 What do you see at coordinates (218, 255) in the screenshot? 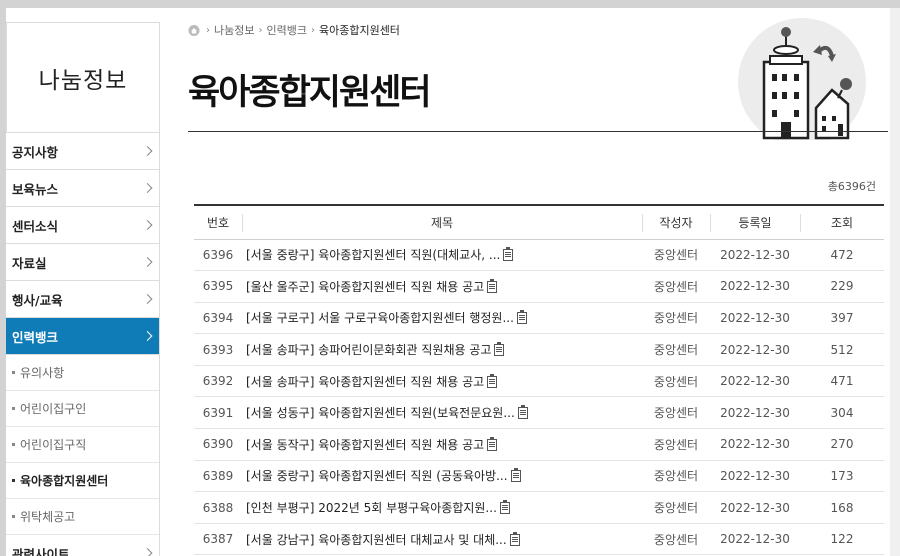
I see `cell-number: 6396` at bounding box center [218, 255].